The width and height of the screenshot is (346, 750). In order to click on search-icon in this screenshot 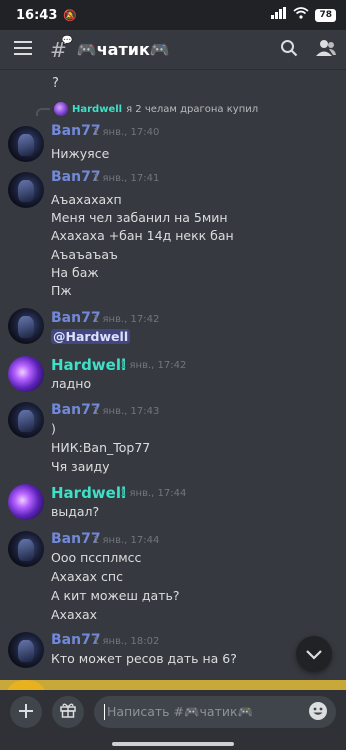, I will do `click(289, 50)`.